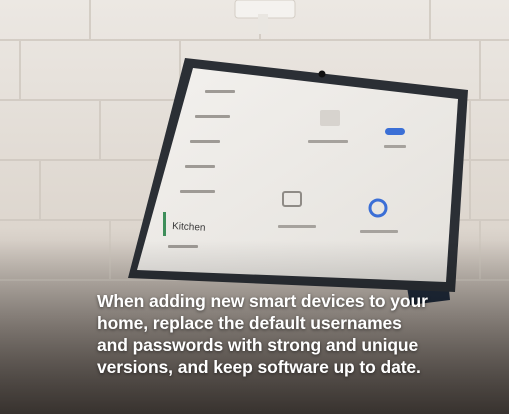 The height and width of the screenshot is (414, 517). Describe the element at coordinates (259, 367) in the screenshot. I see `caption-line-4: versions, and keep software up to date.` at that location.